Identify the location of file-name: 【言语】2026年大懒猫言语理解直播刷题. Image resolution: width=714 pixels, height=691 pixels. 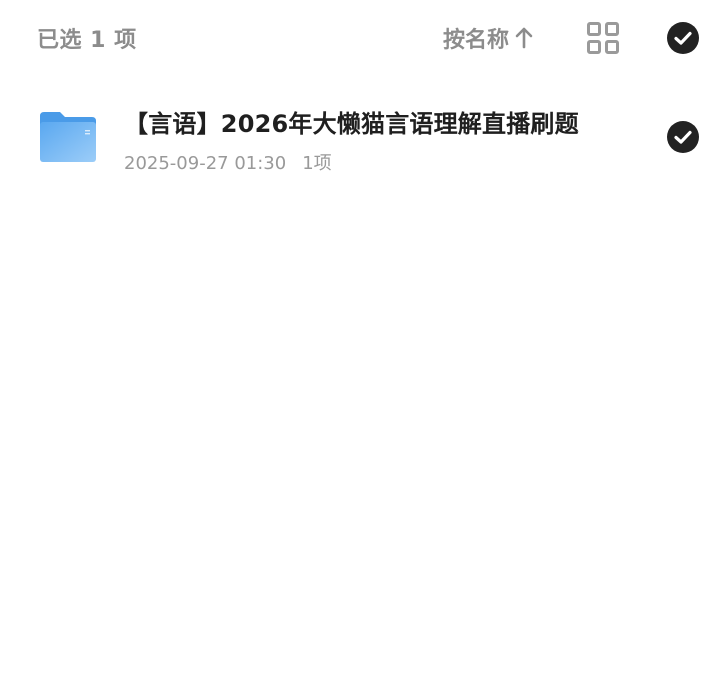
(351, 124).